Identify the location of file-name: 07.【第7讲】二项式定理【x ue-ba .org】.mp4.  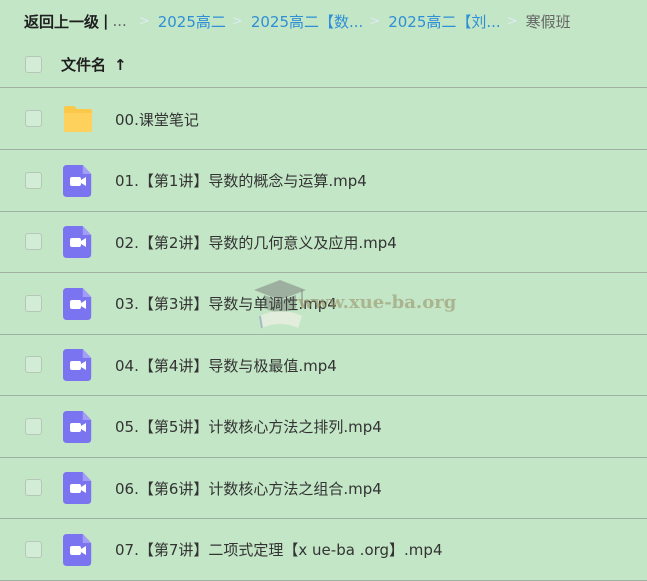
(279, 549).